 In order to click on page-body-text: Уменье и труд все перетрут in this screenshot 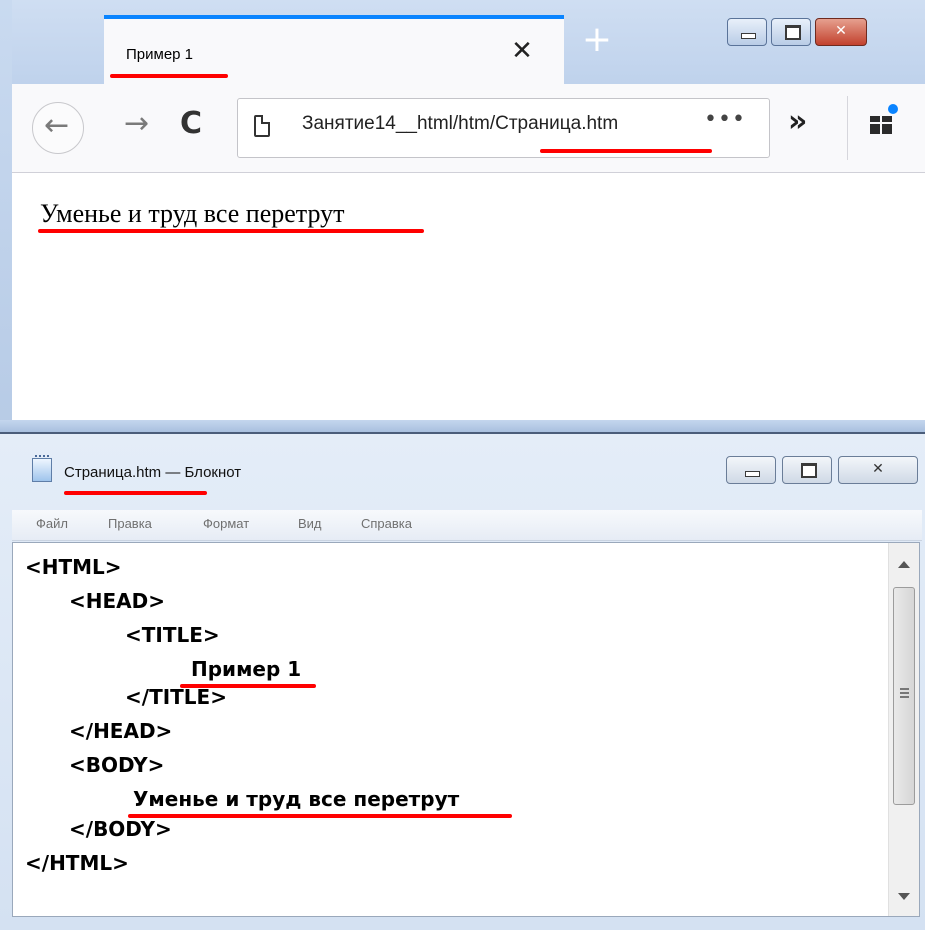, I will do `click(192, 213)`.